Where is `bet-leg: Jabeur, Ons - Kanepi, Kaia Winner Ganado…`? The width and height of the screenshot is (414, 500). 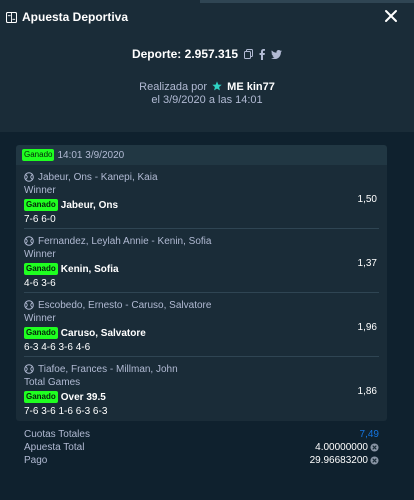 bet-leg: Jabeur, Ons - Kanepi, Kaia Winner Ganado… is located at coordinates (201, 197).